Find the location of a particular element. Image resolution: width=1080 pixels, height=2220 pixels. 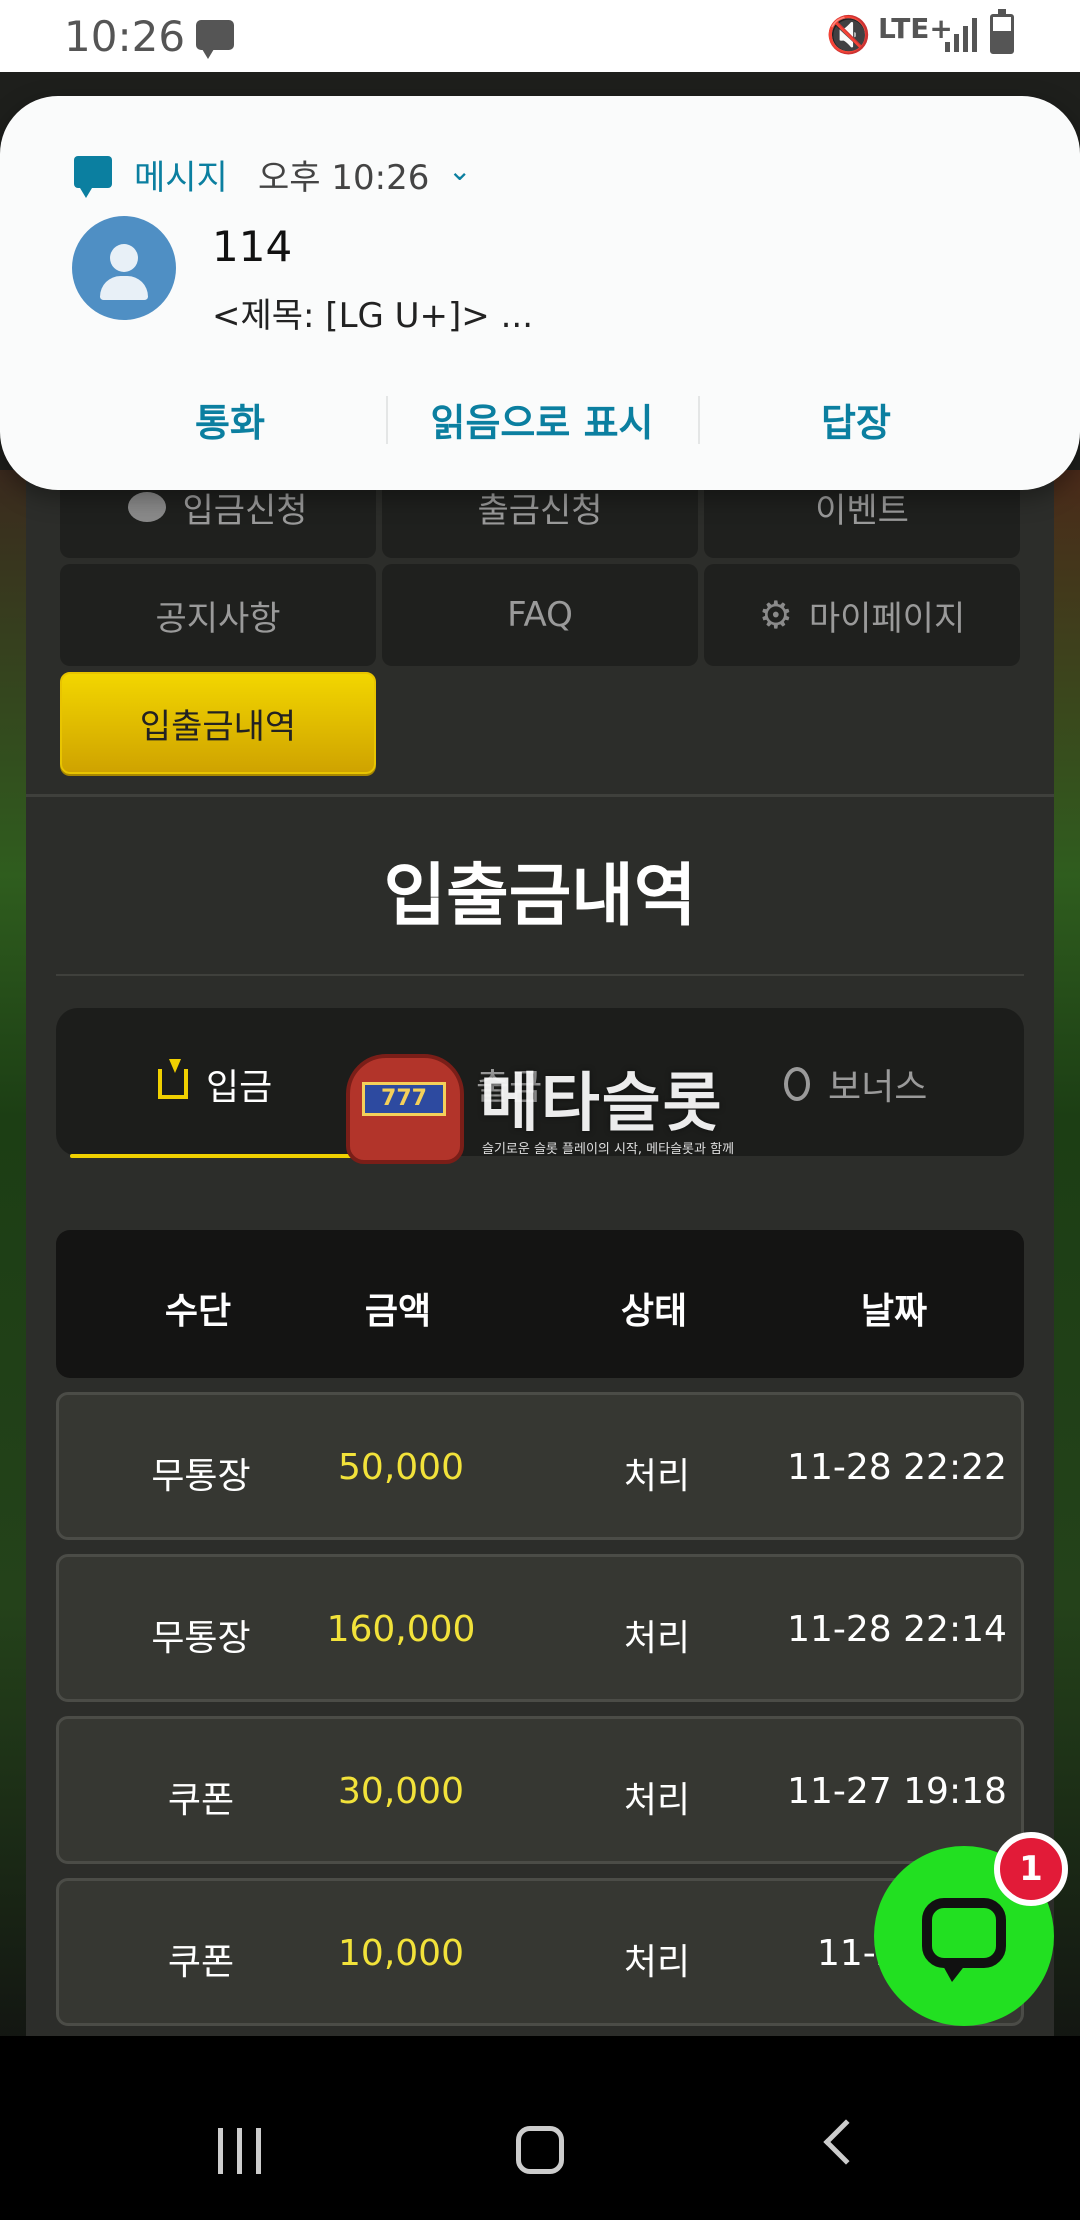

history-button: 입출금내역 is located at coordinates (218, 723).